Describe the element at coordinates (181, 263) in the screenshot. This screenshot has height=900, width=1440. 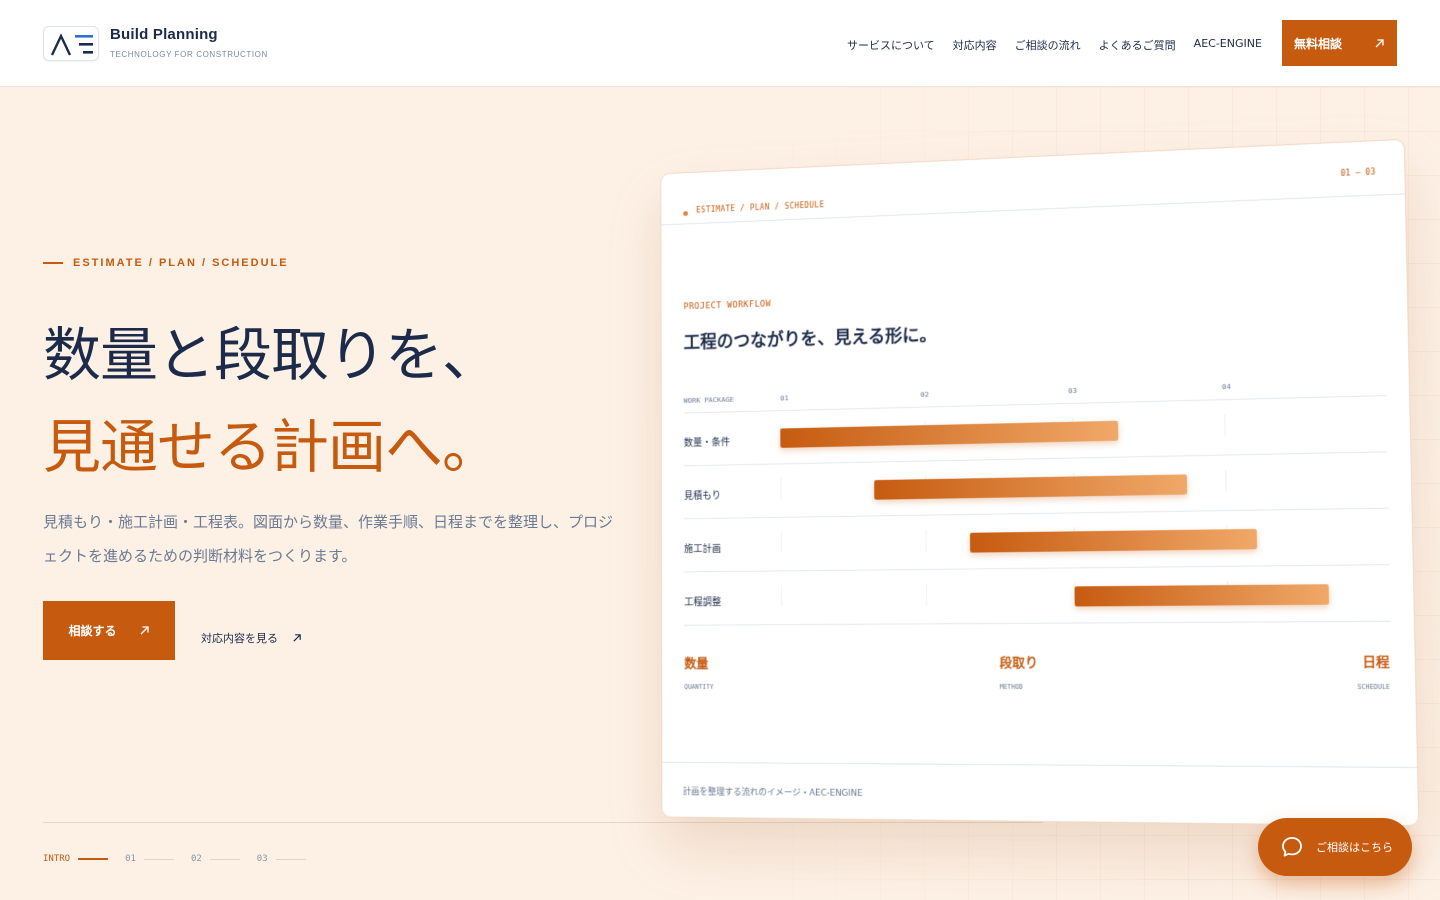
I see `hero-eyebrow-text: ESTIMATE / PLAN / SCHEDULE` at that location.